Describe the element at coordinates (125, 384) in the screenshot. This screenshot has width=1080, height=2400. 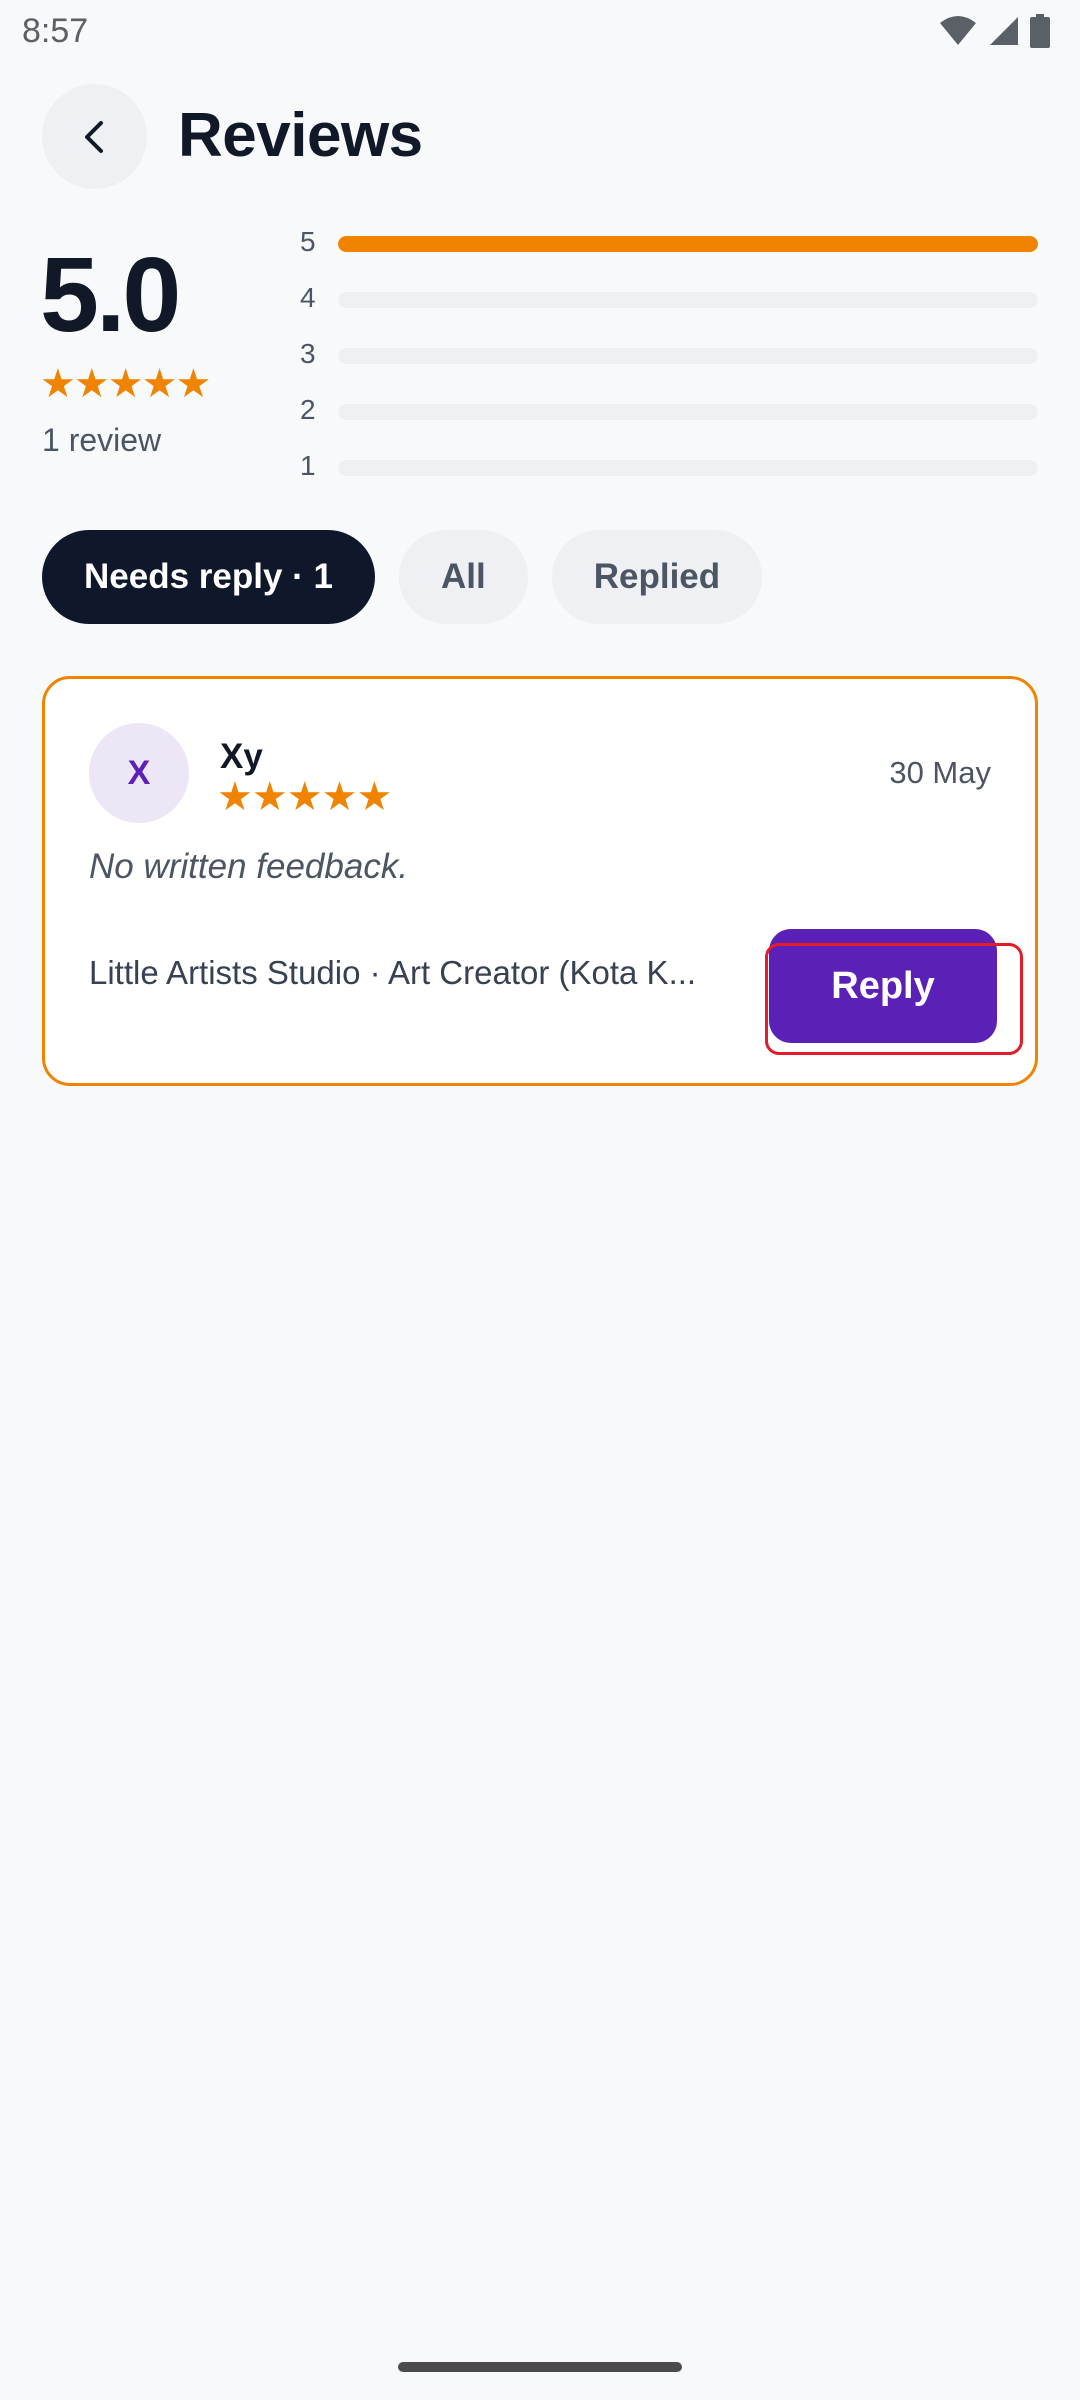
I see `average-stars: ★★★★★` at that location.